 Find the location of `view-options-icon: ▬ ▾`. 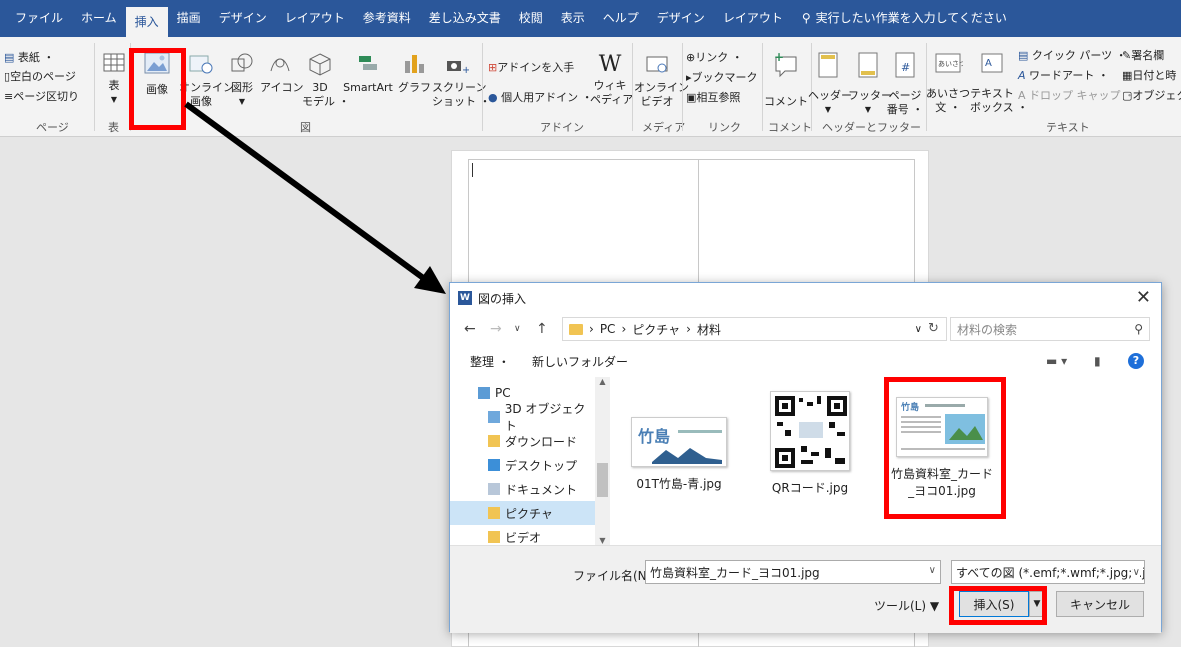

view-options-icon: ▬ ▾ is located at coordinates (1056, 361).